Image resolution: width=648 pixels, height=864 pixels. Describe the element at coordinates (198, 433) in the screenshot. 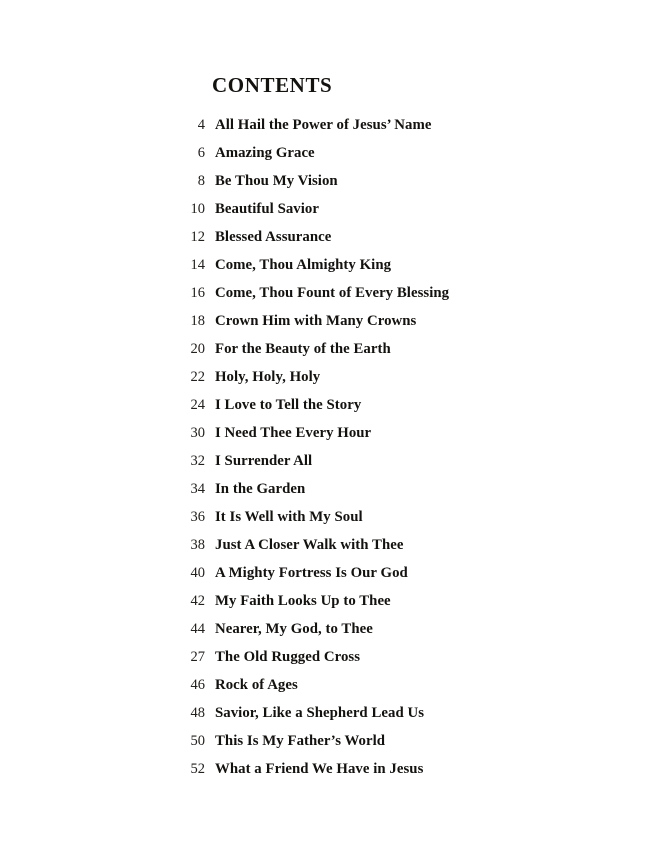

I see `toc-page-number: 30` at that location.